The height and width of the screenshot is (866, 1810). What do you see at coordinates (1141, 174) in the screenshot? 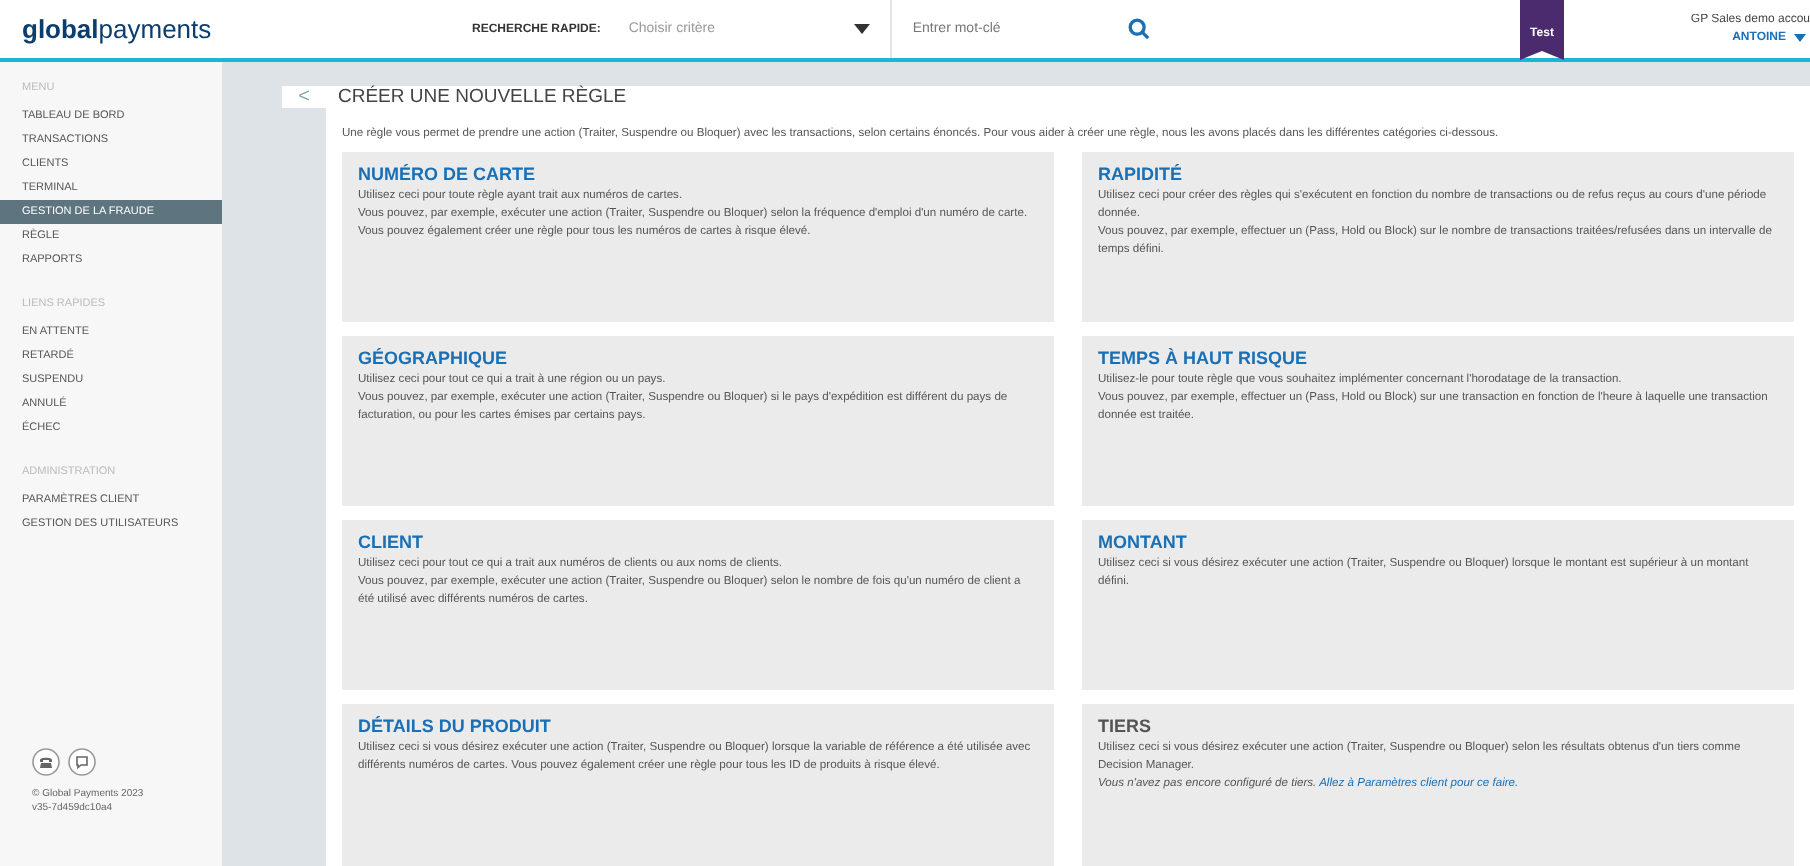
I see `card-title: RAPIDITÉ` at bounding box center [1141, 174].